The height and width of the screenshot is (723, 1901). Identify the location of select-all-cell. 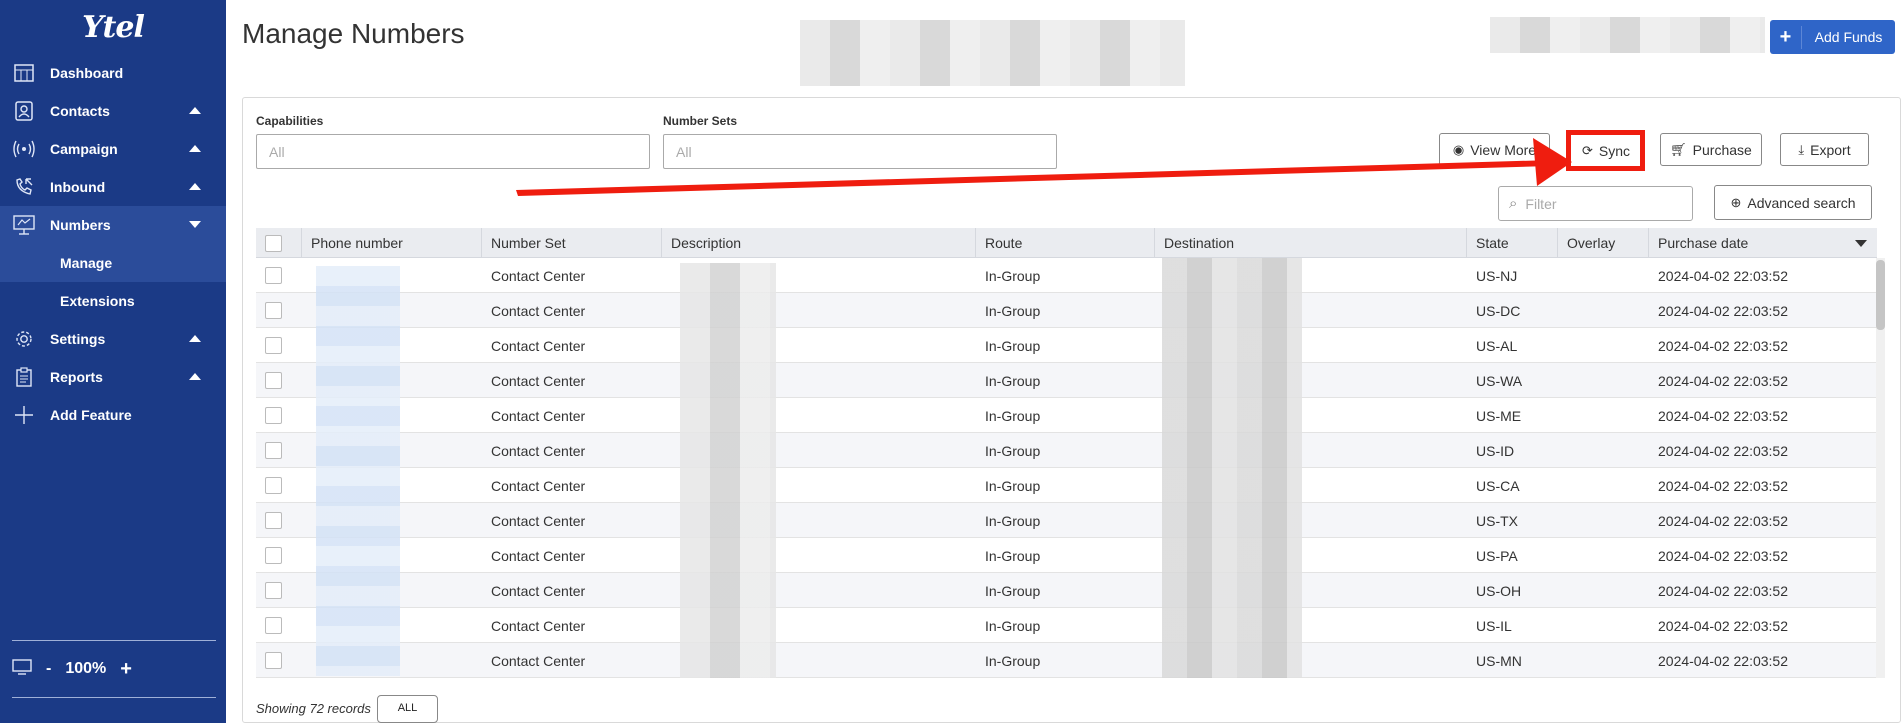
(279, 243).